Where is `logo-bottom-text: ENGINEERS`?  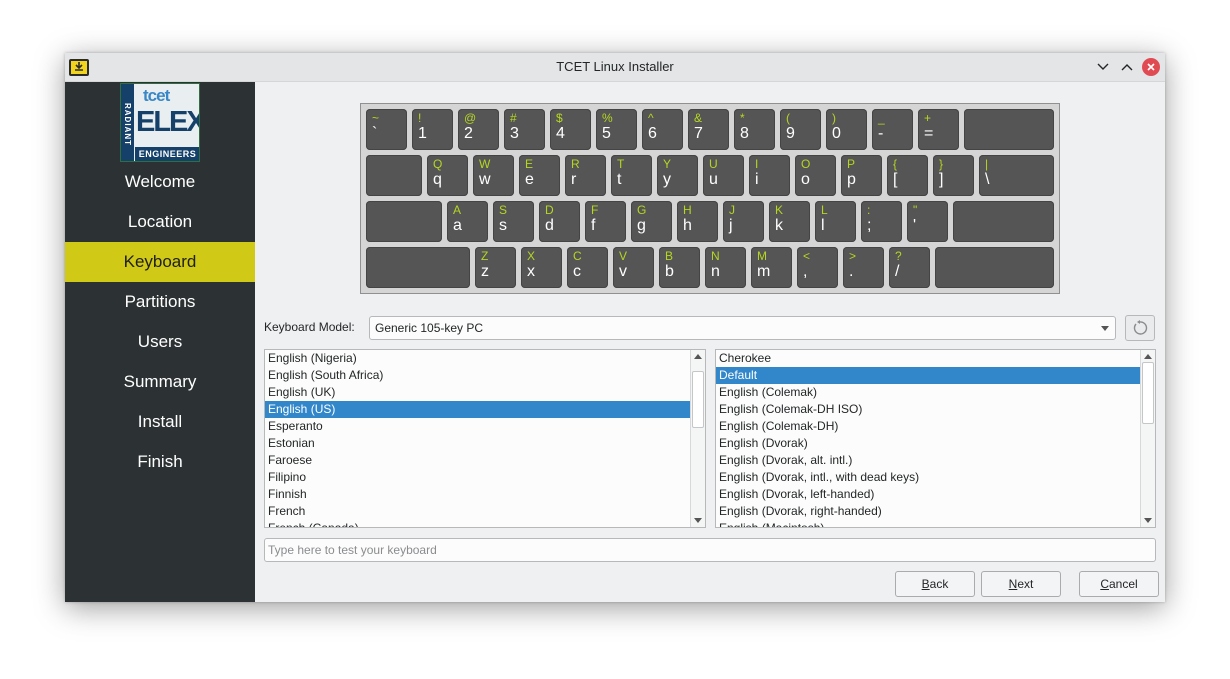
logo-bottom-text: ENGINEERS is located at coordinates (167, 154).